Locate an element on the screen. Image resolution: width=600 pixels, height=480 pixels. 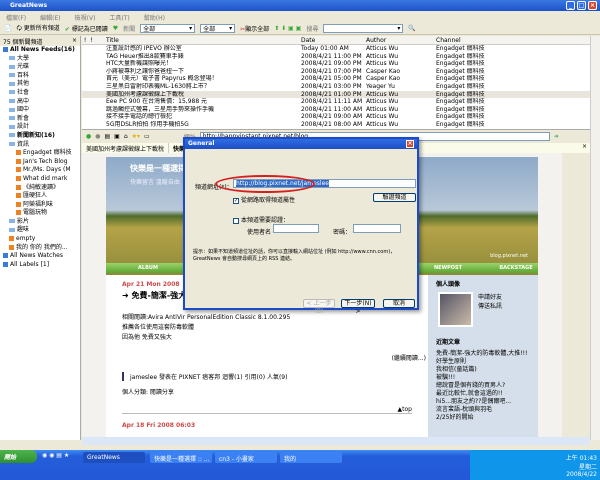
username-input is located at coordinates (296, 228).